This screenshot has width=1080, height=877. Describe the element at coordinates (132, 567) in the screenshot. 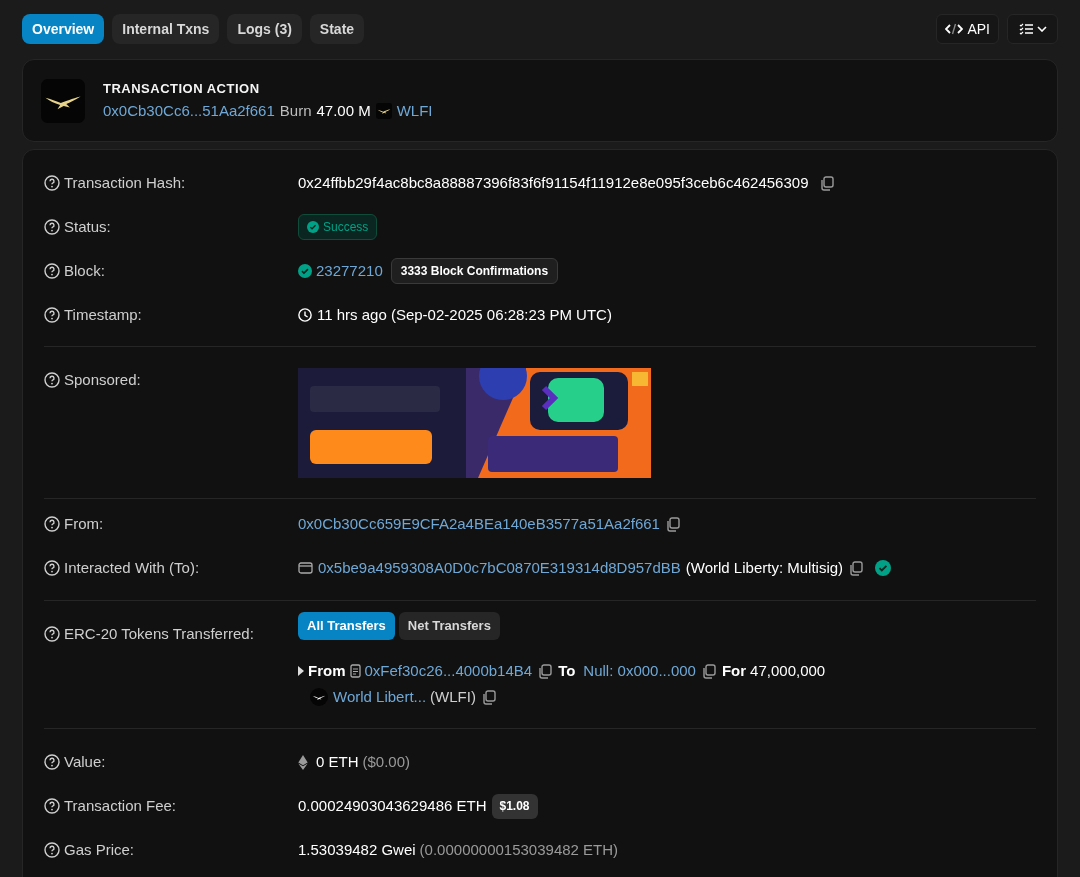

I see `field-label: Interacted With (To):` at that location.